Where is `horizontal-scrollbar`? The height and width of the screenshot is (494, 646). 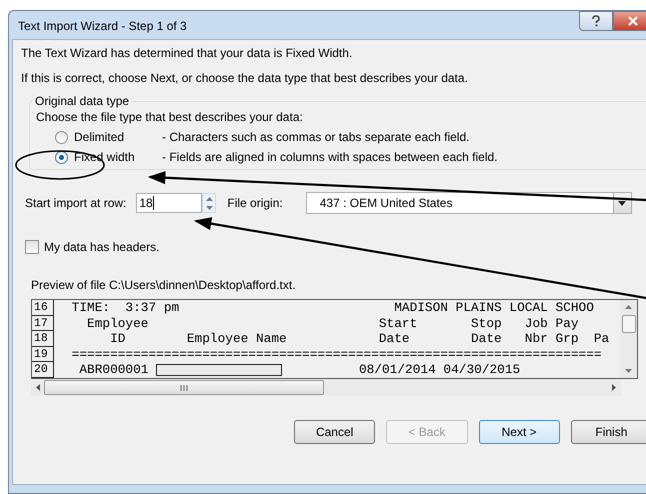 horizontal-scrollbar is located at coordinates (326, 387).